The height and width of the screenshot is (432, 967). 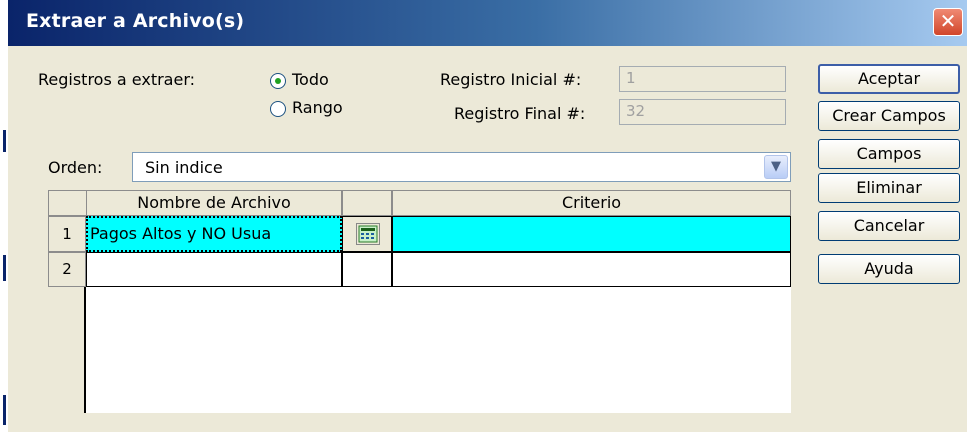 What do you see at coordinates (67, 269) in the screenshot?
I see `row-number: 2` at bounding box center [67, 269].